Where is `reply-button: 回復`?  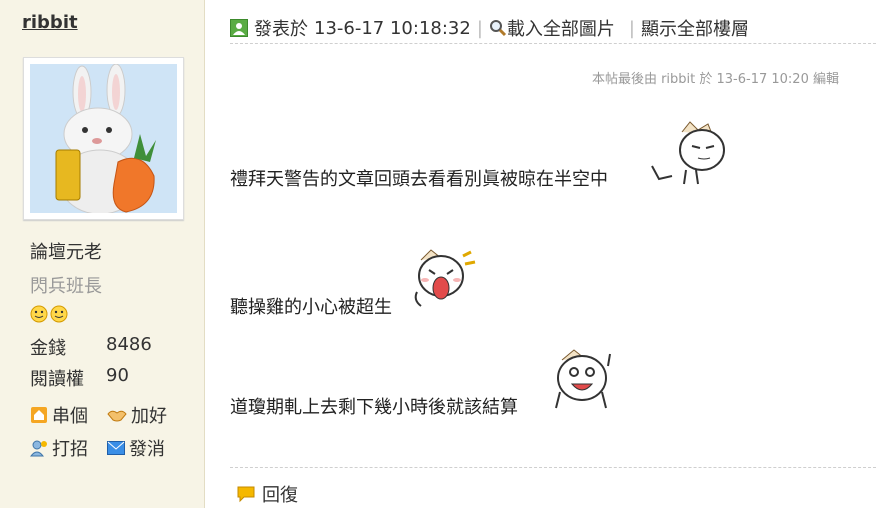 reply-button: 回復 is located at coordinates (267, 494).